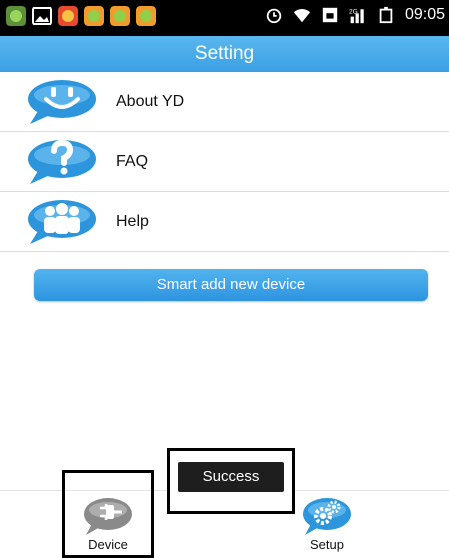  I want to click on menu-item-faq: FAQ, so click(224, 162).